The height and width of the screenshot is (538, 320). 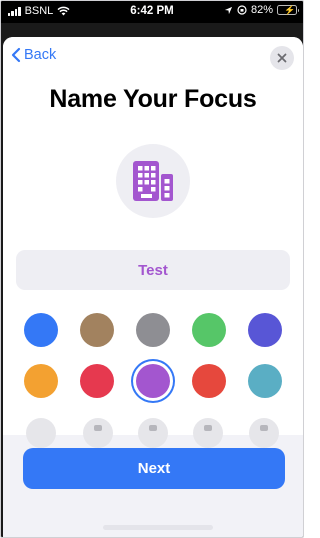 I want to click on focus-name-field, so click(x=153, y=270).